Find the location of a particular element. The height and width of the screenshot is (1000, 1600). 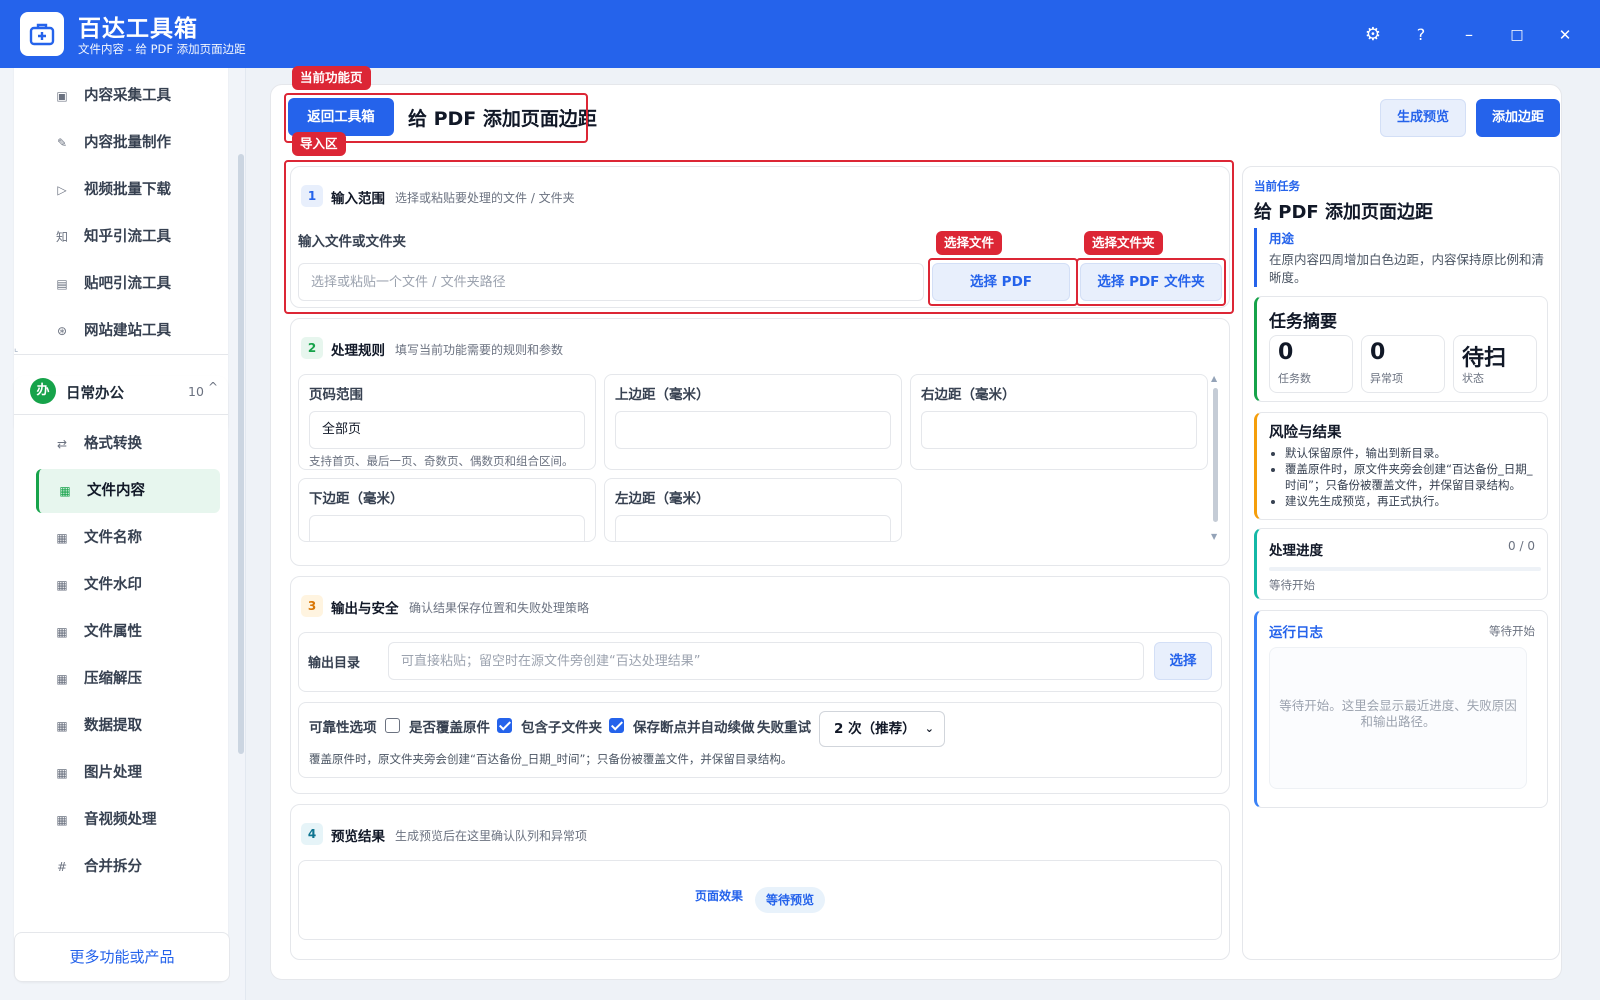

app-subtitle: 文件内容 - 给 PDF 添加页面边距 is located at coordinates (162, 49).